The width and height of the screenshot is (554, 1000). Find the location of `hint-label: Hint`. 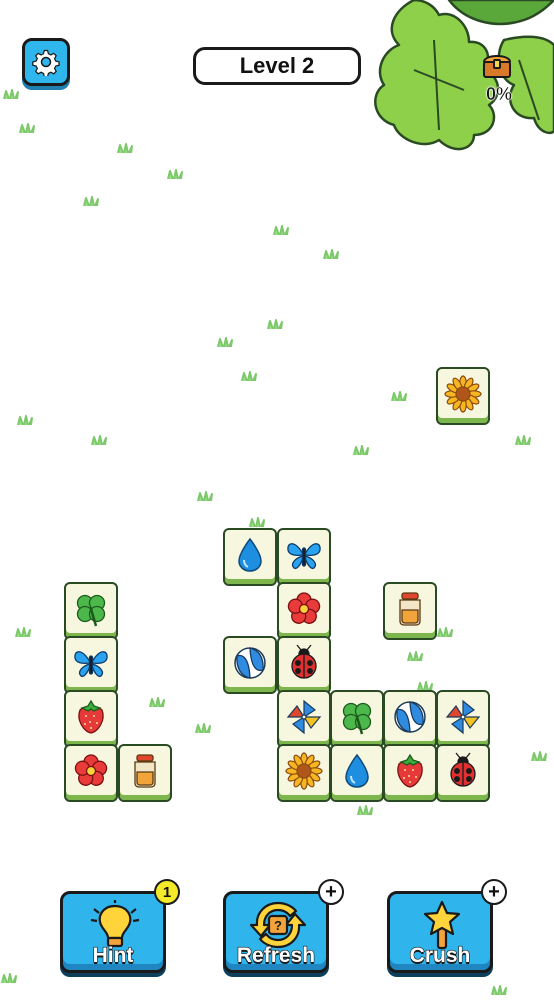

hint-label: Hint is located at coordinates (113, 955).